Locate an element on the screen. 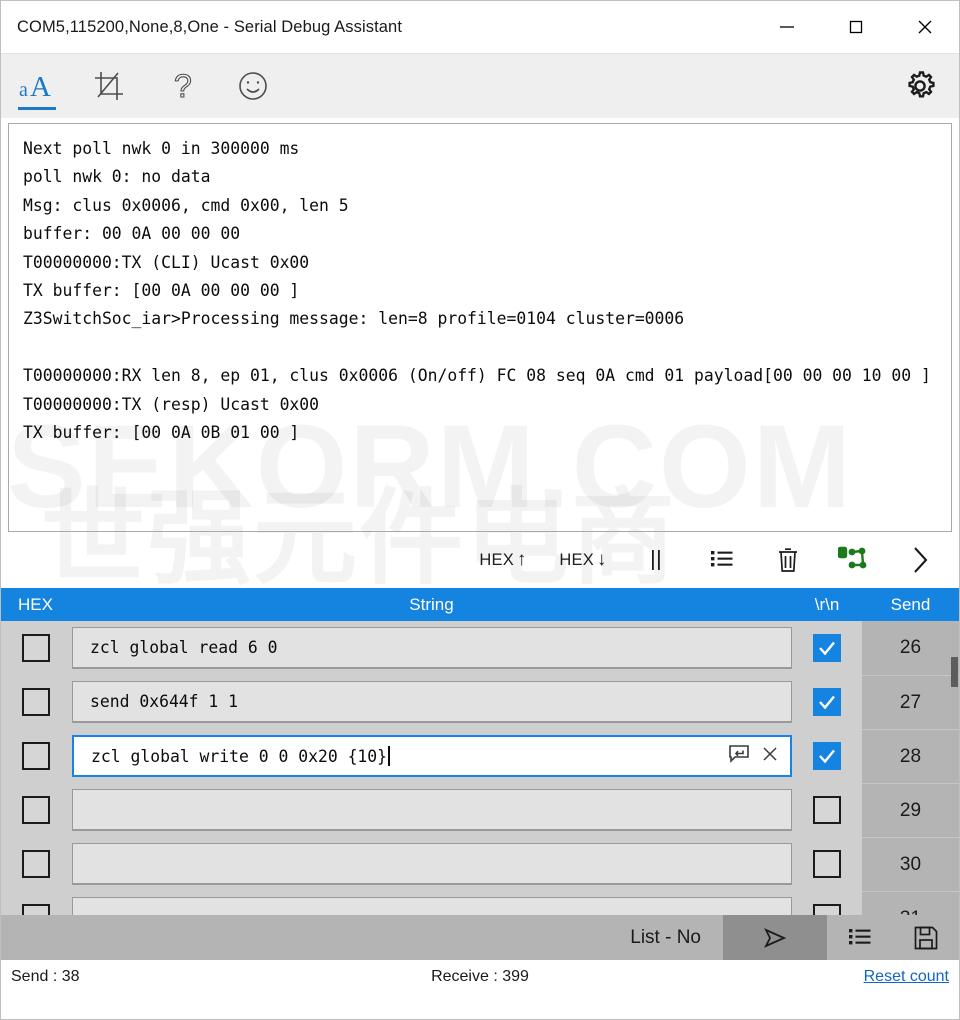  hex-send-toggle: HEX ↑ is located at coordinates (503, 560).